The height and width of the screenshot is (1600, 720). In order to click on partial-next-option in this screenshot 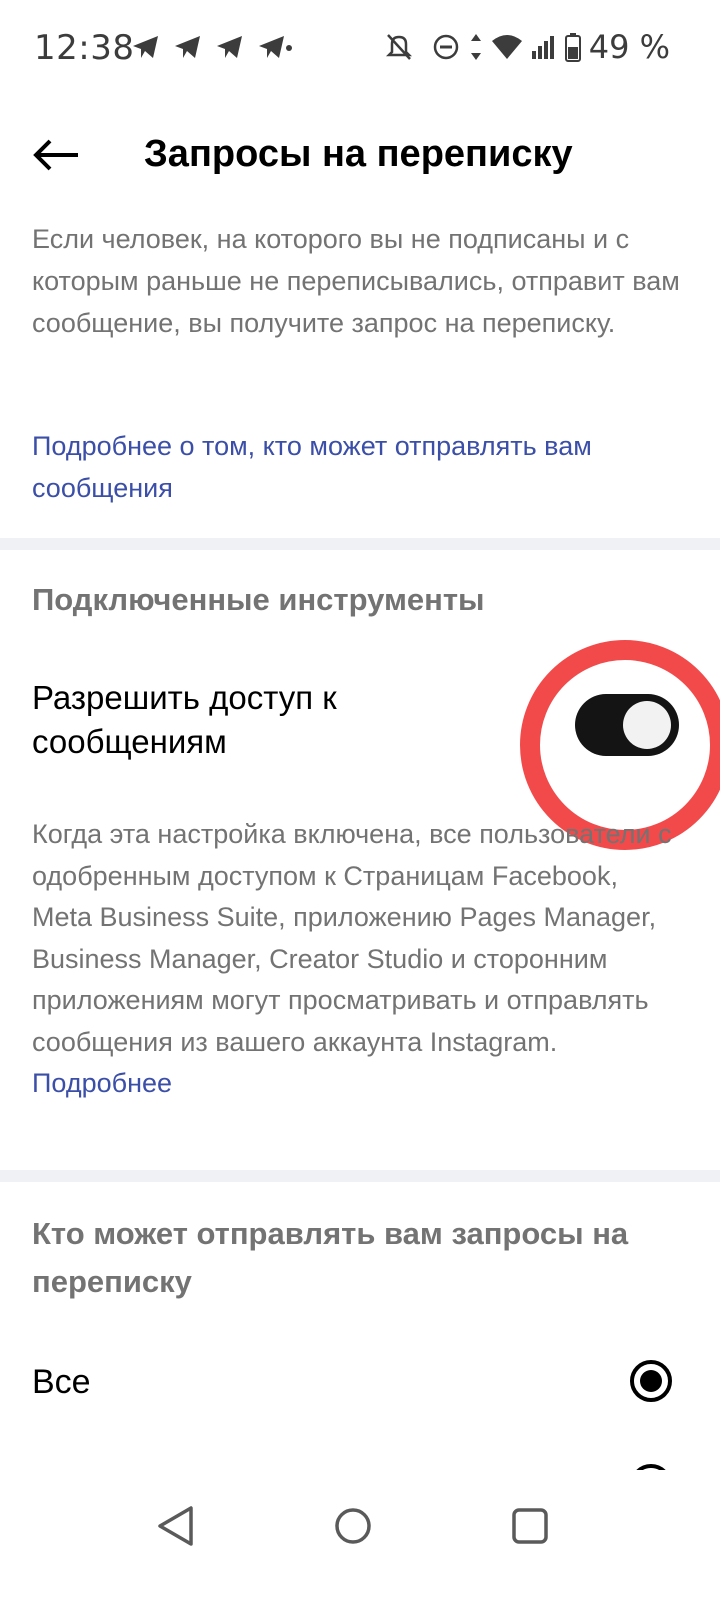, I will do `click(360, 1455)`.